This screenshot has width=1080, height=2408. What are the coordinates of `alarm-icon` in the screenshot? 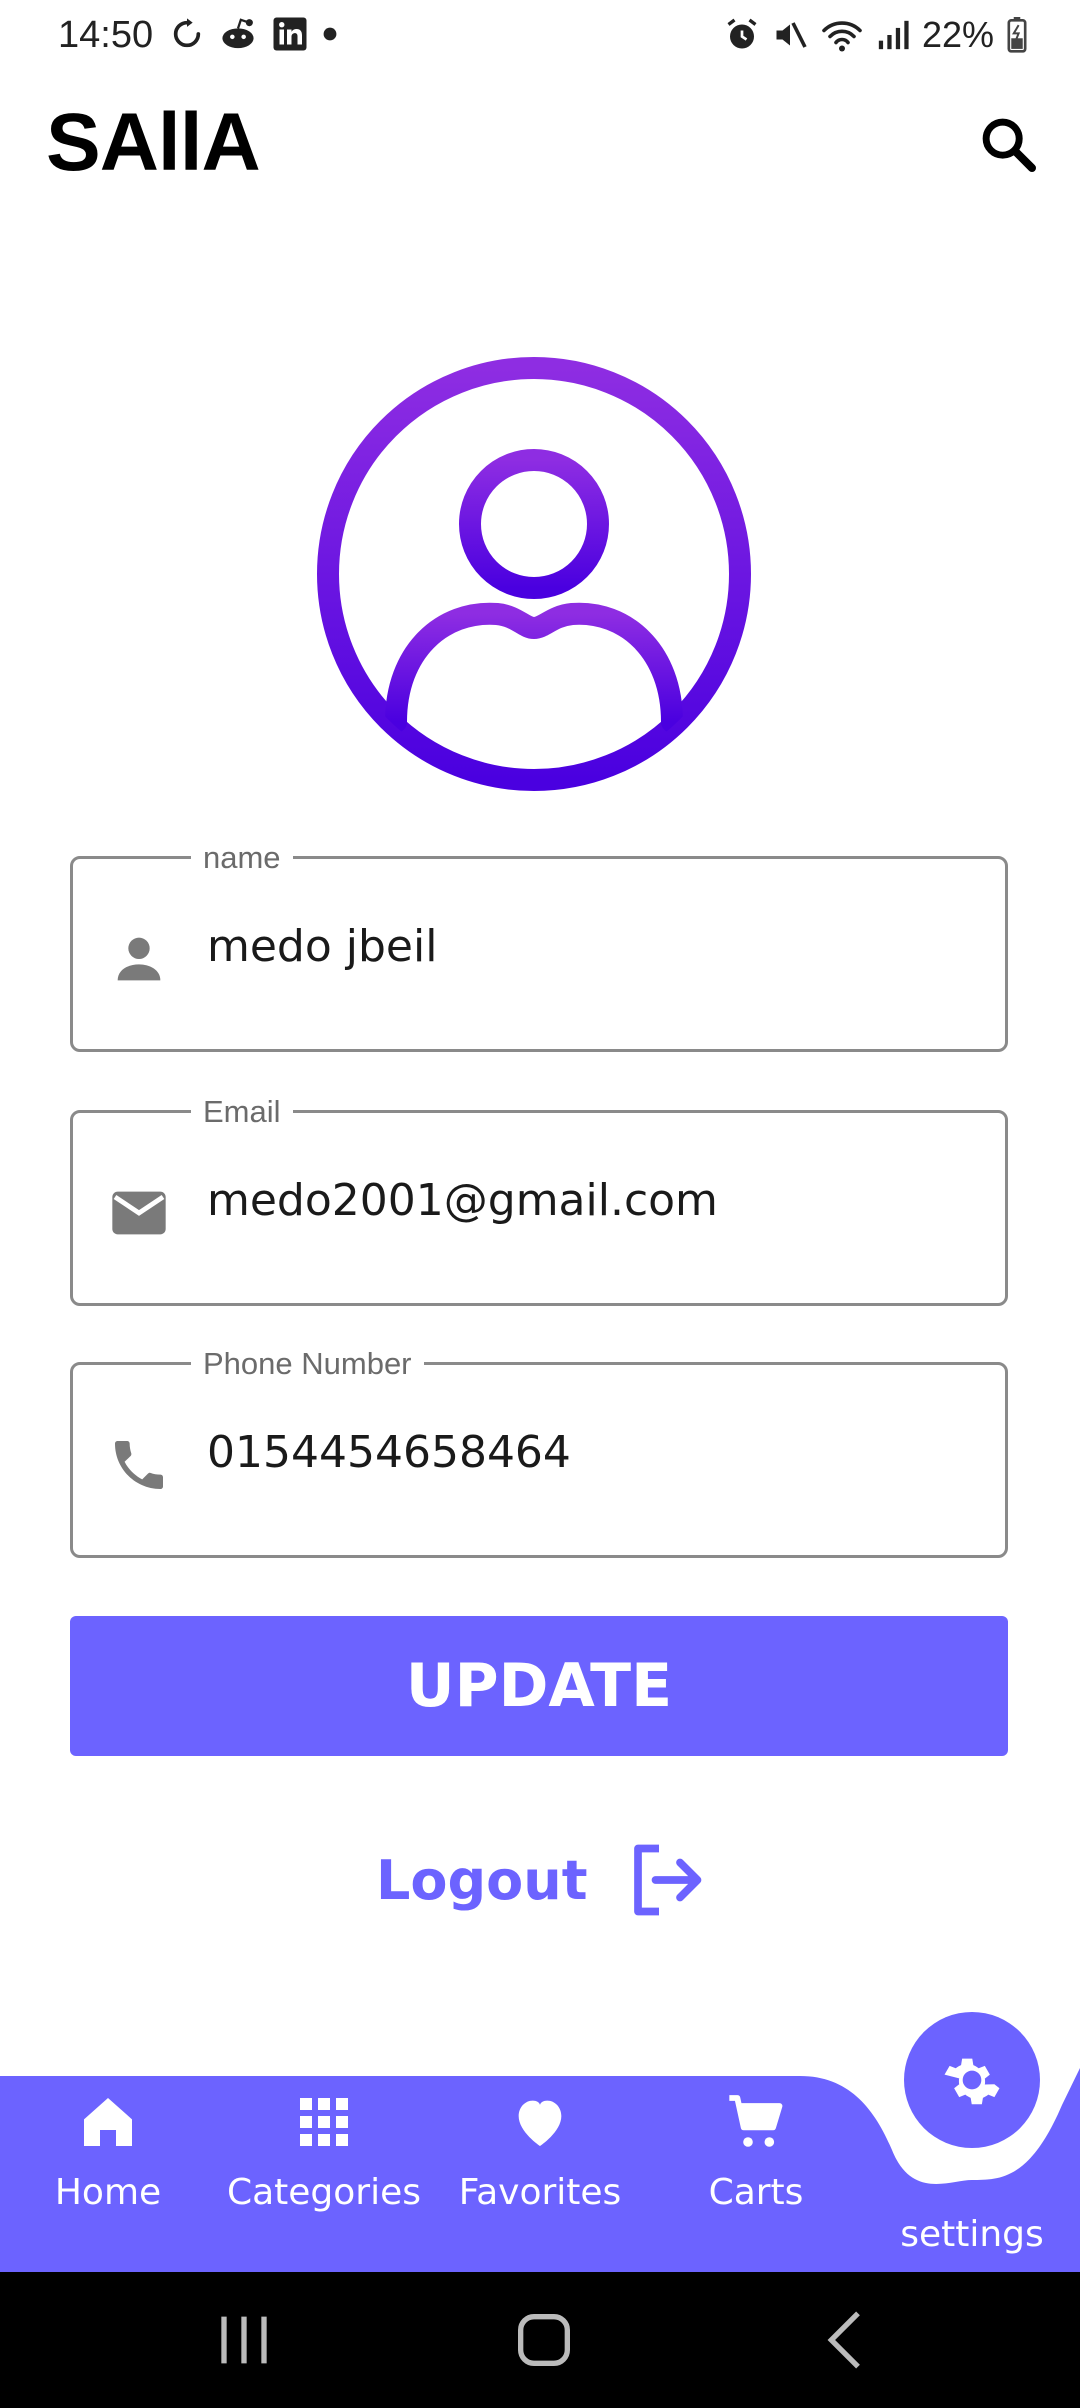 It's located at (742, 33).